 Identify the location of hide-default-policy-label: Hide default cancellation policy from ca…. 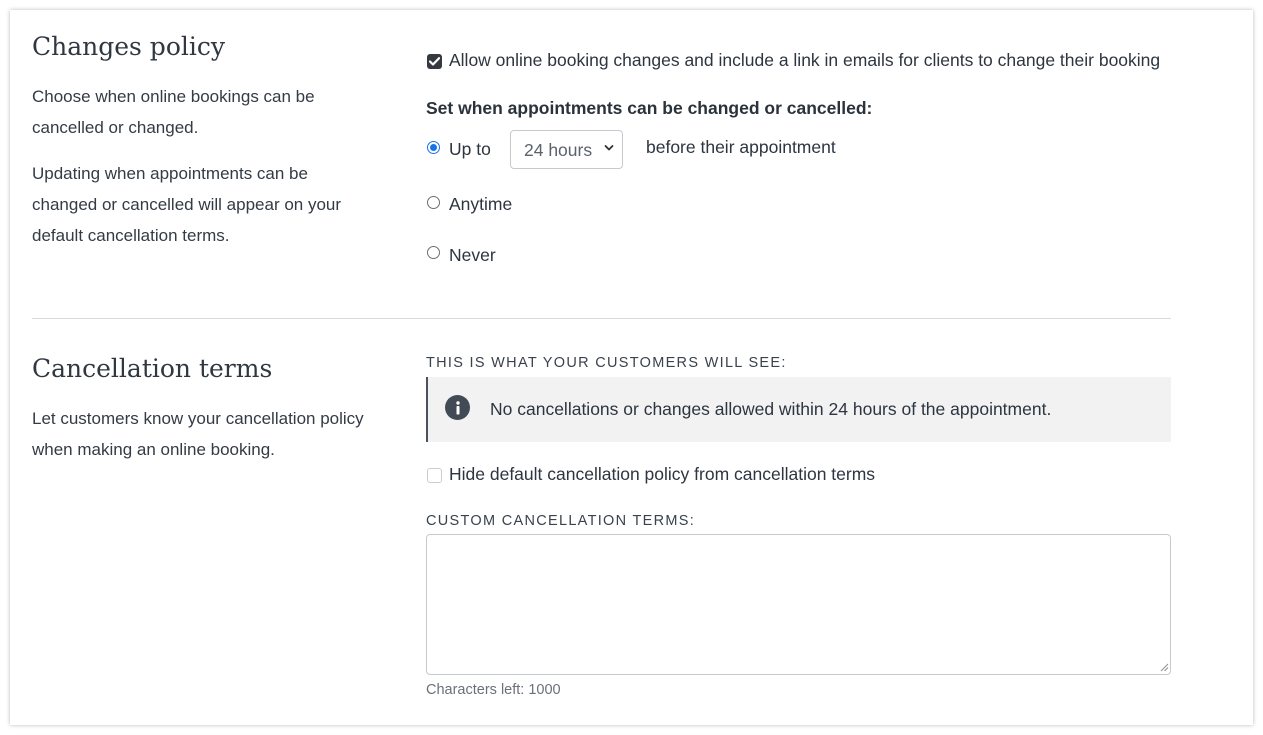
(662, 474).